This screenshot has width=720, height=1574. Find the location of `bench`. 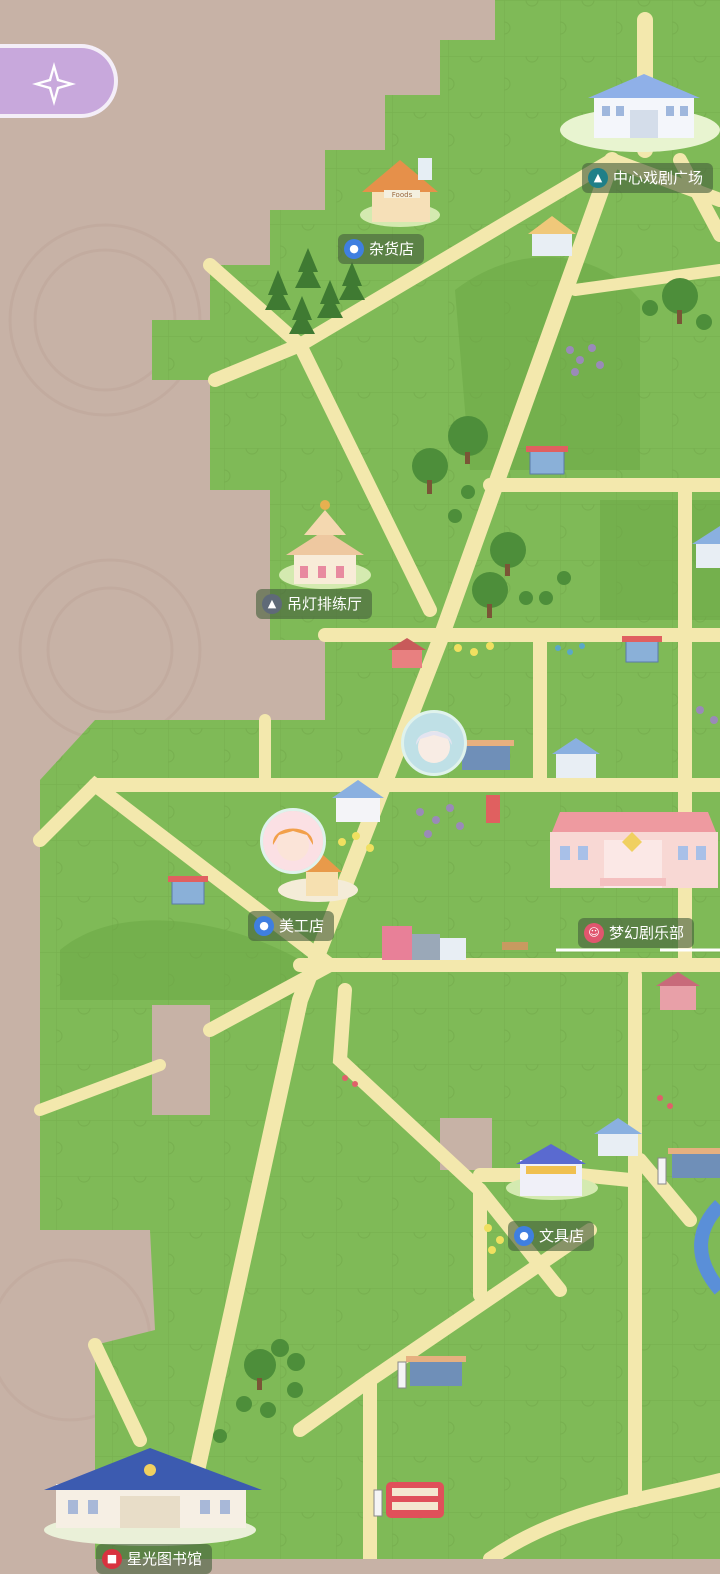

bench is located at coordinates (515, 946).